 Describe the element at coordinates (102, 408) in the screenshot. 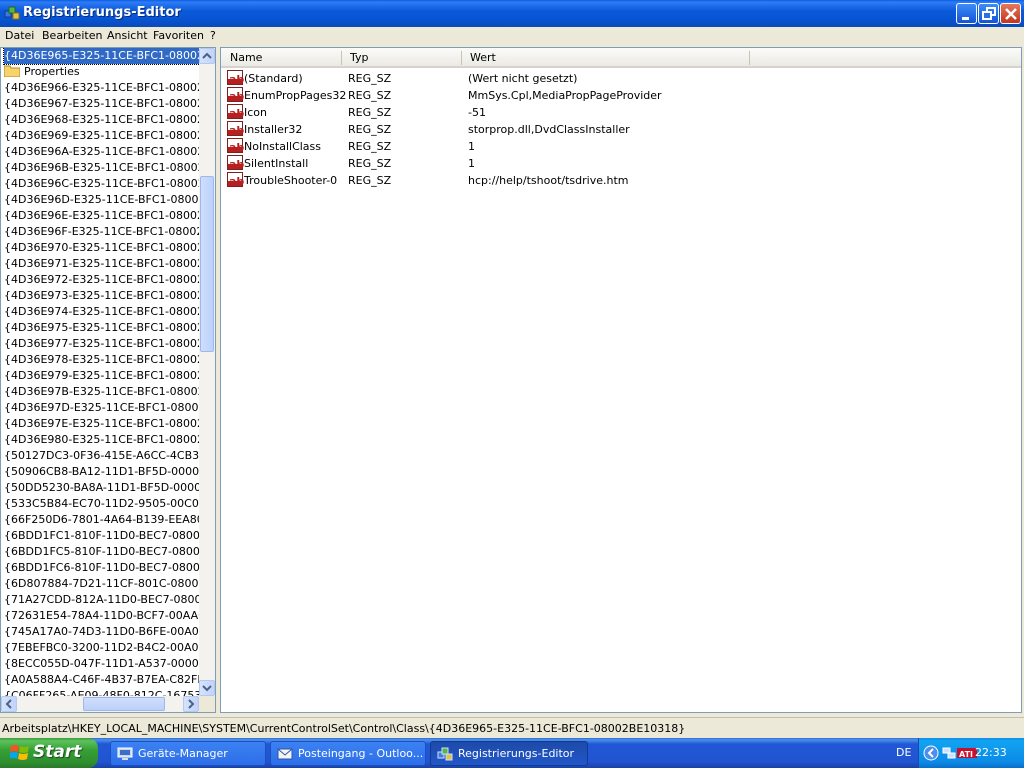

I see `tree-item: {4D36E97D-E325-11CE-BFC1-08002BE10318}` at that location.